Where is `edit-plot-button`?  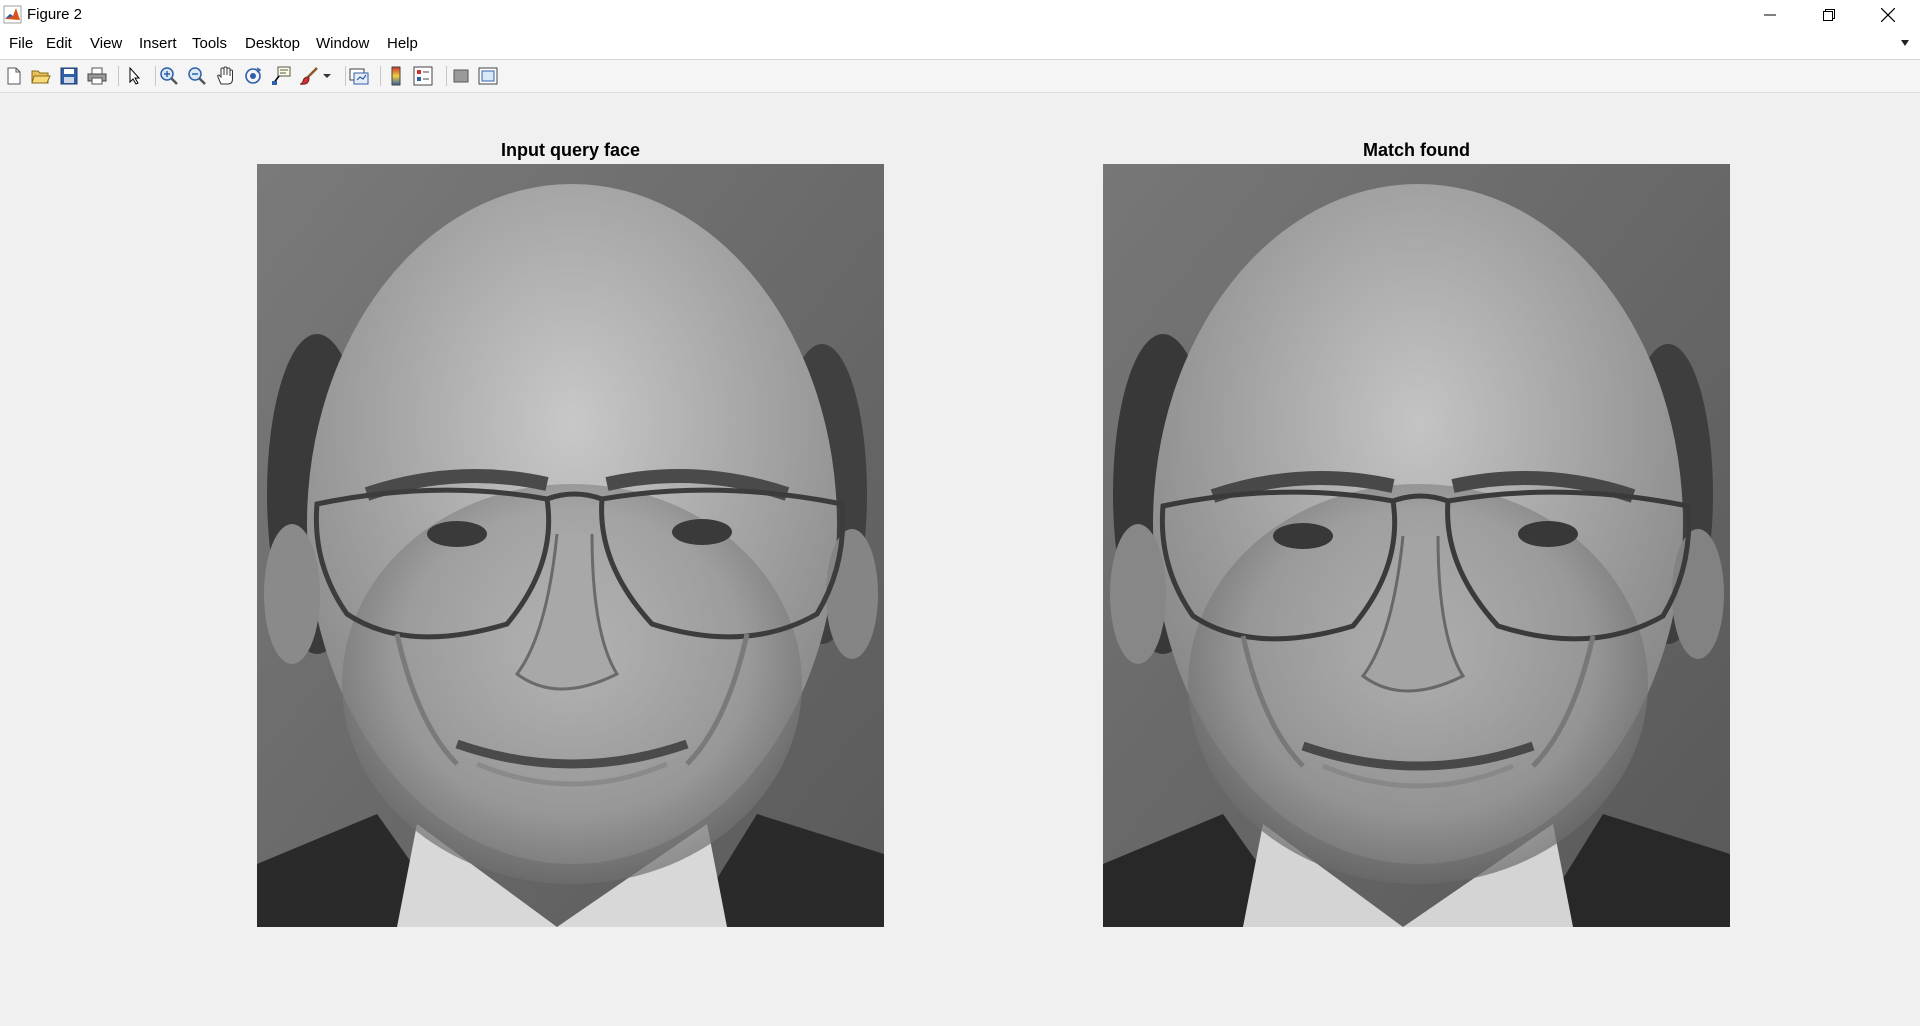
edit-plot-button is located at coordinates (135, 76).